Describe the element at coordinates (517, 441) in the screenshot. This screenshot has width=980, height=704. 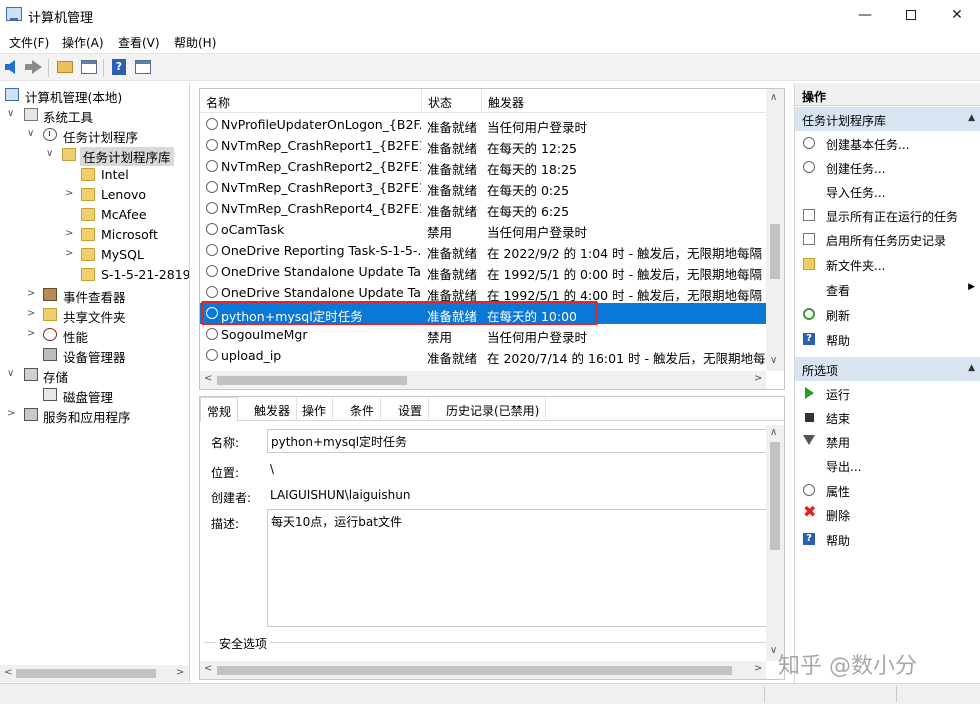
I see `name-field: python+mysql定时任务` at that location.